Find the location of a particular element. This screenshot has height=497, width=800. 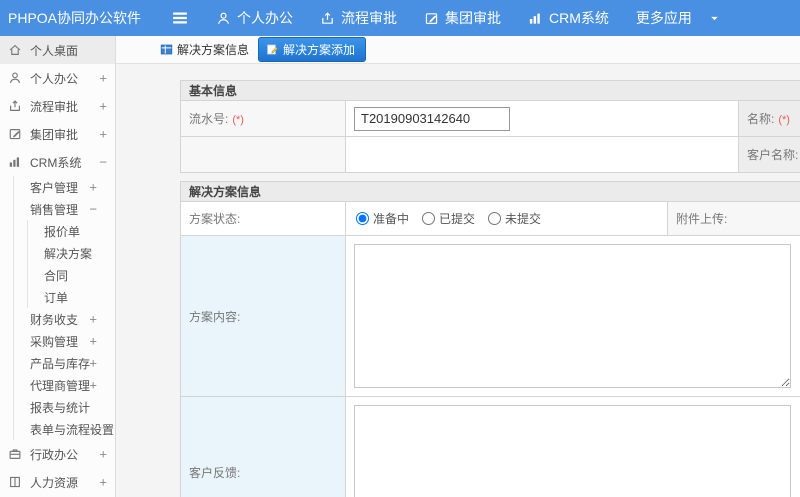

status-label: 方案状态: is located at coordinates (215, 219).